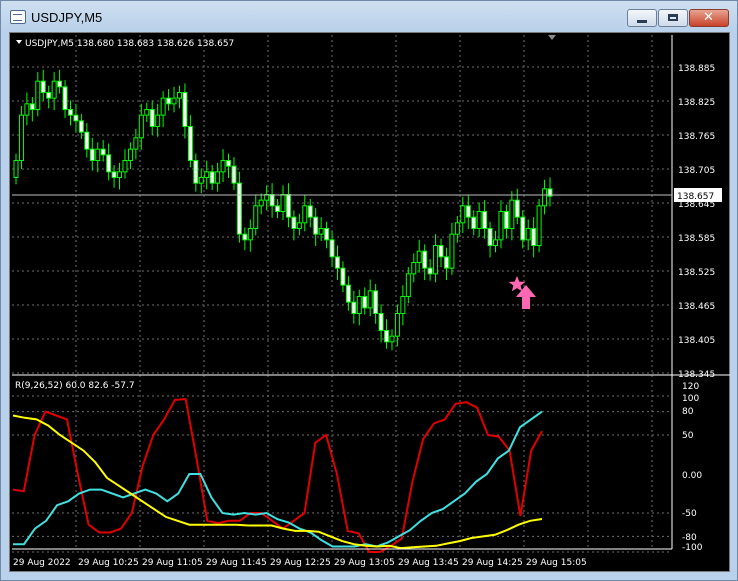 The width and height of the screenshot is (738, 581). I want to click on price-level: 138.465, so click(696, 307).